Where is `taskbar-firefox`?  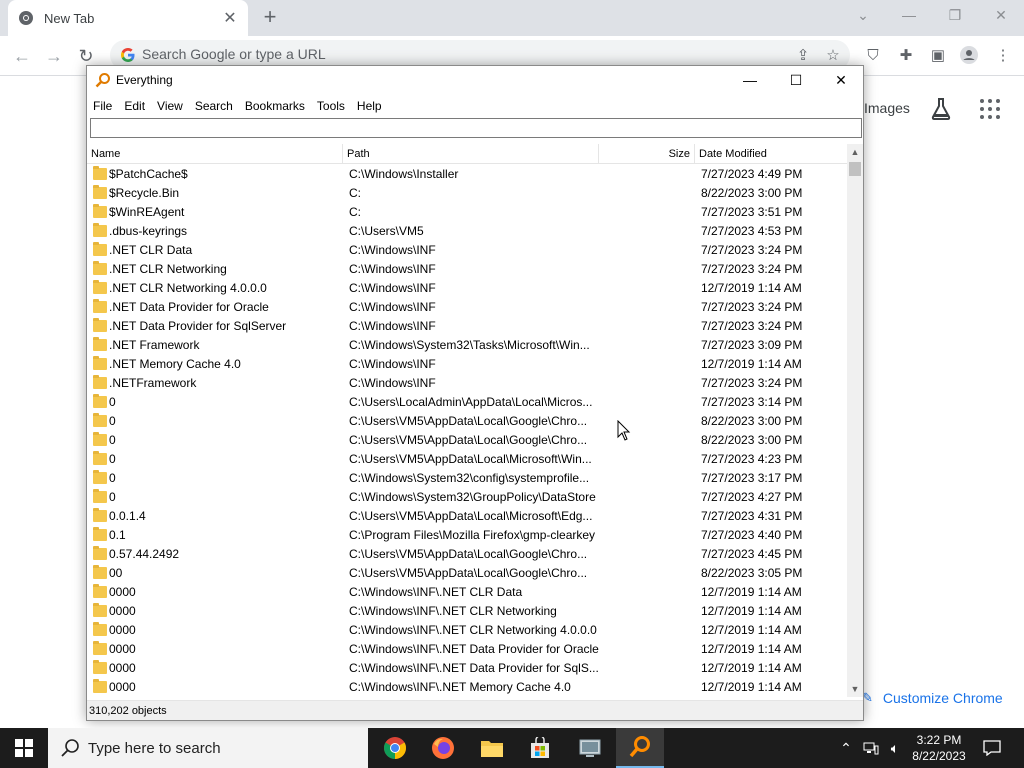
taskbar-firefox is located at coordinates (443, 748).